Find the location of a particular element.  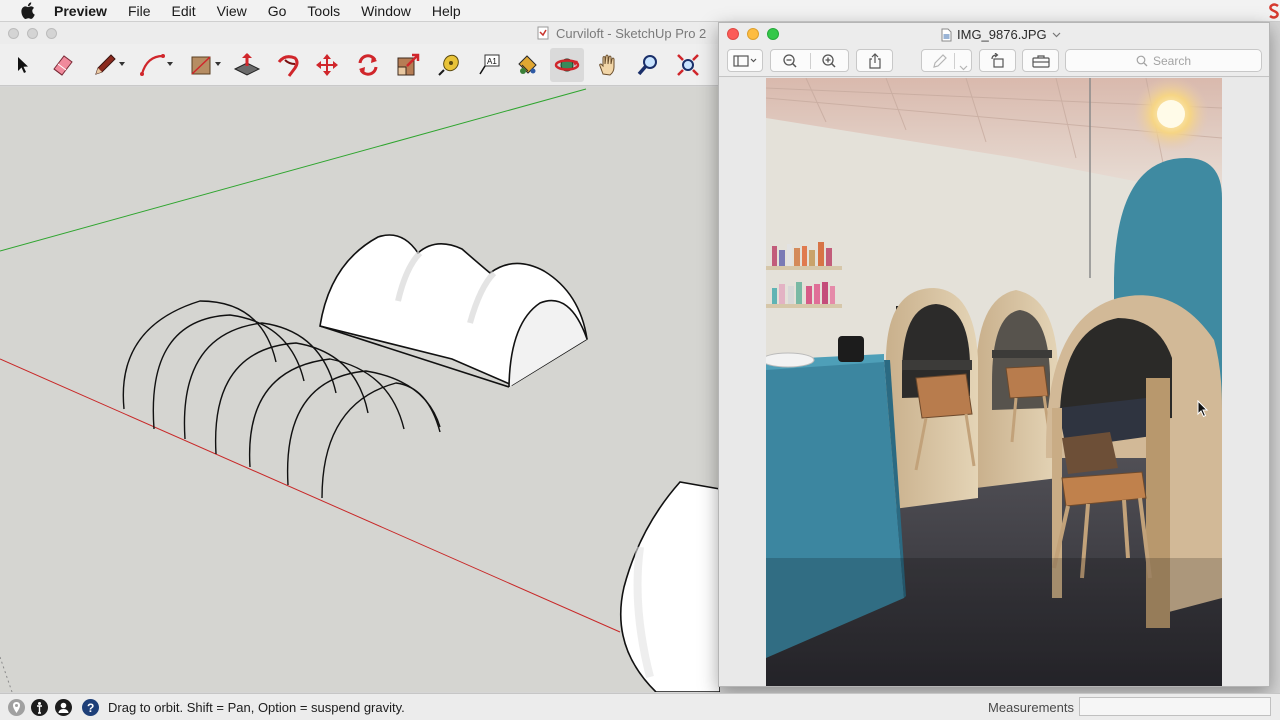

text-icon: A1 is located at coordinates (489, 65).